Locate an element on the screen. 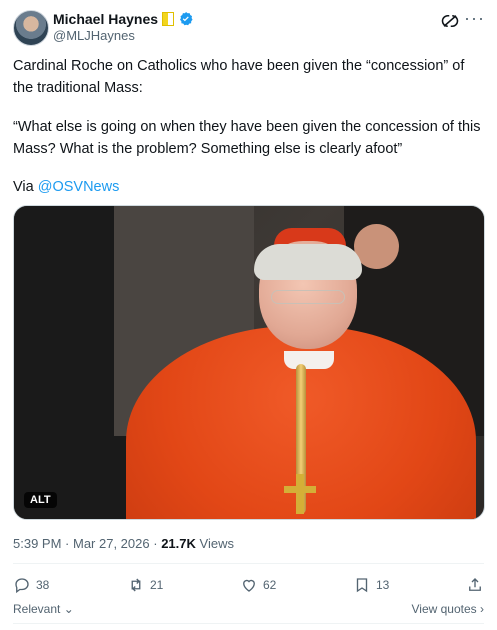 The width and height of the screenshot is (497, 630). chevron-right-icon: › is located at coordinates (482, 609).